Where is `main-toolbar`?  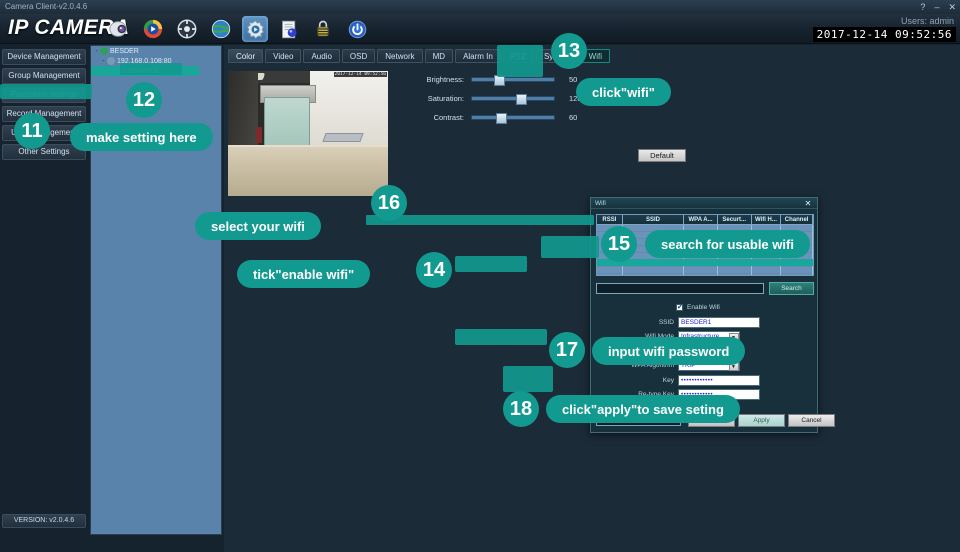
main-toolbar is located at coordinates (238, 29).